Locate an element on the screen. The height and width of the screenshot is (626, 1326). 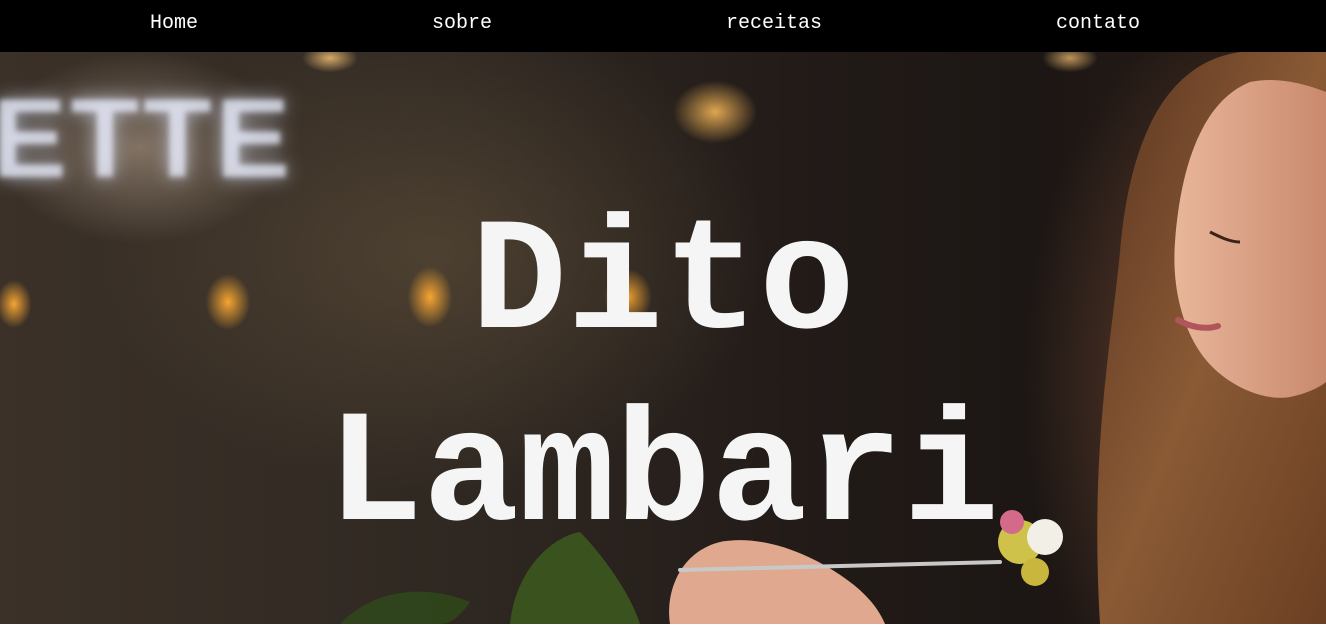
nav-link-home: Home is located at coordinates (174, 24).